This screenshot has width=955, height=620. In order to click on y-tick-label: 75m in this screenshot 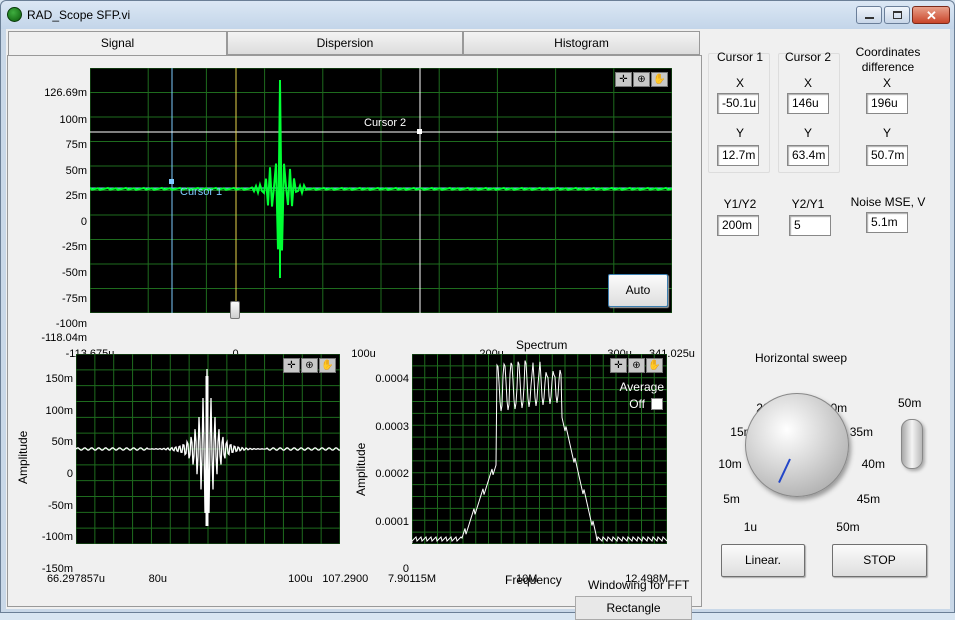, I will do `click(76, 145)`.